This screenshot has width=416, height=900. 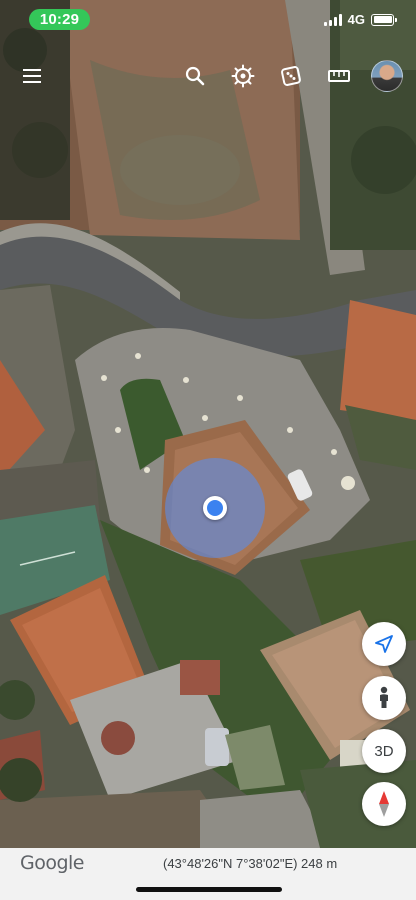 What do you see at coordinates (384, 19) in the screenshot?
I see `battery-icon` at bounding box center [384, 19].